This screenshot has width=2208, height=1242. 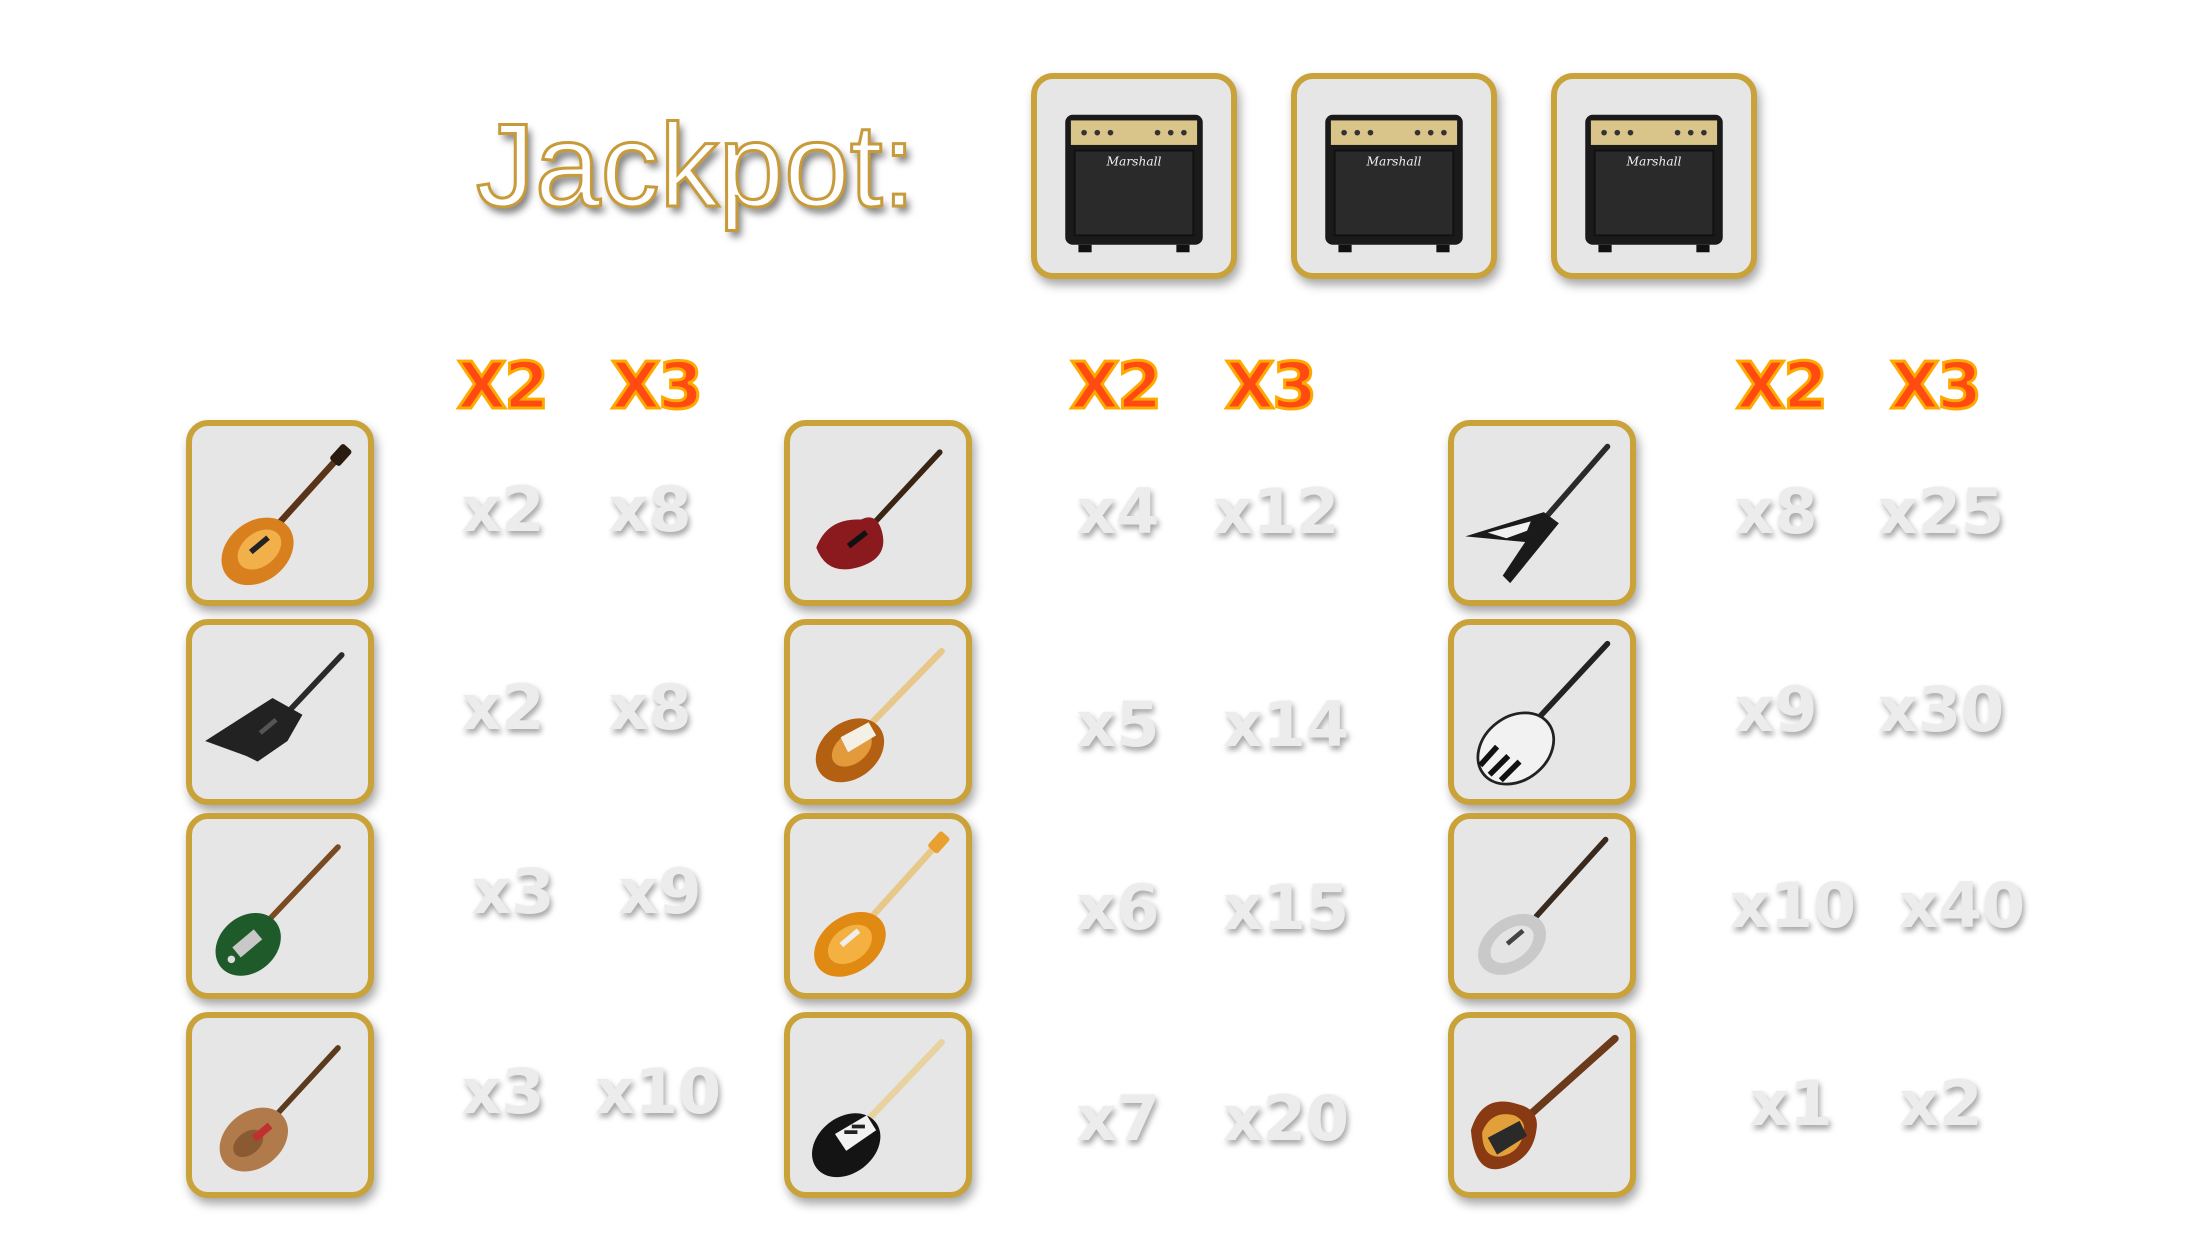 What do you see at coordinates (878, 712) in the screenshot?
I see `sunburst-telecaster-guitar-icon` at bounding box center [878, 712].